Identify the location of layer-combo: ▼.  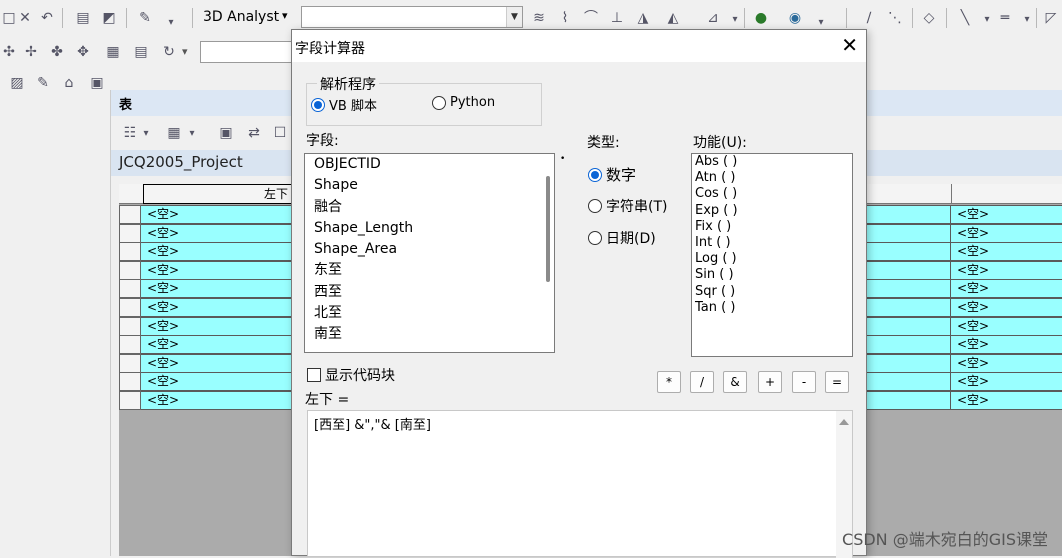
(412, 17).